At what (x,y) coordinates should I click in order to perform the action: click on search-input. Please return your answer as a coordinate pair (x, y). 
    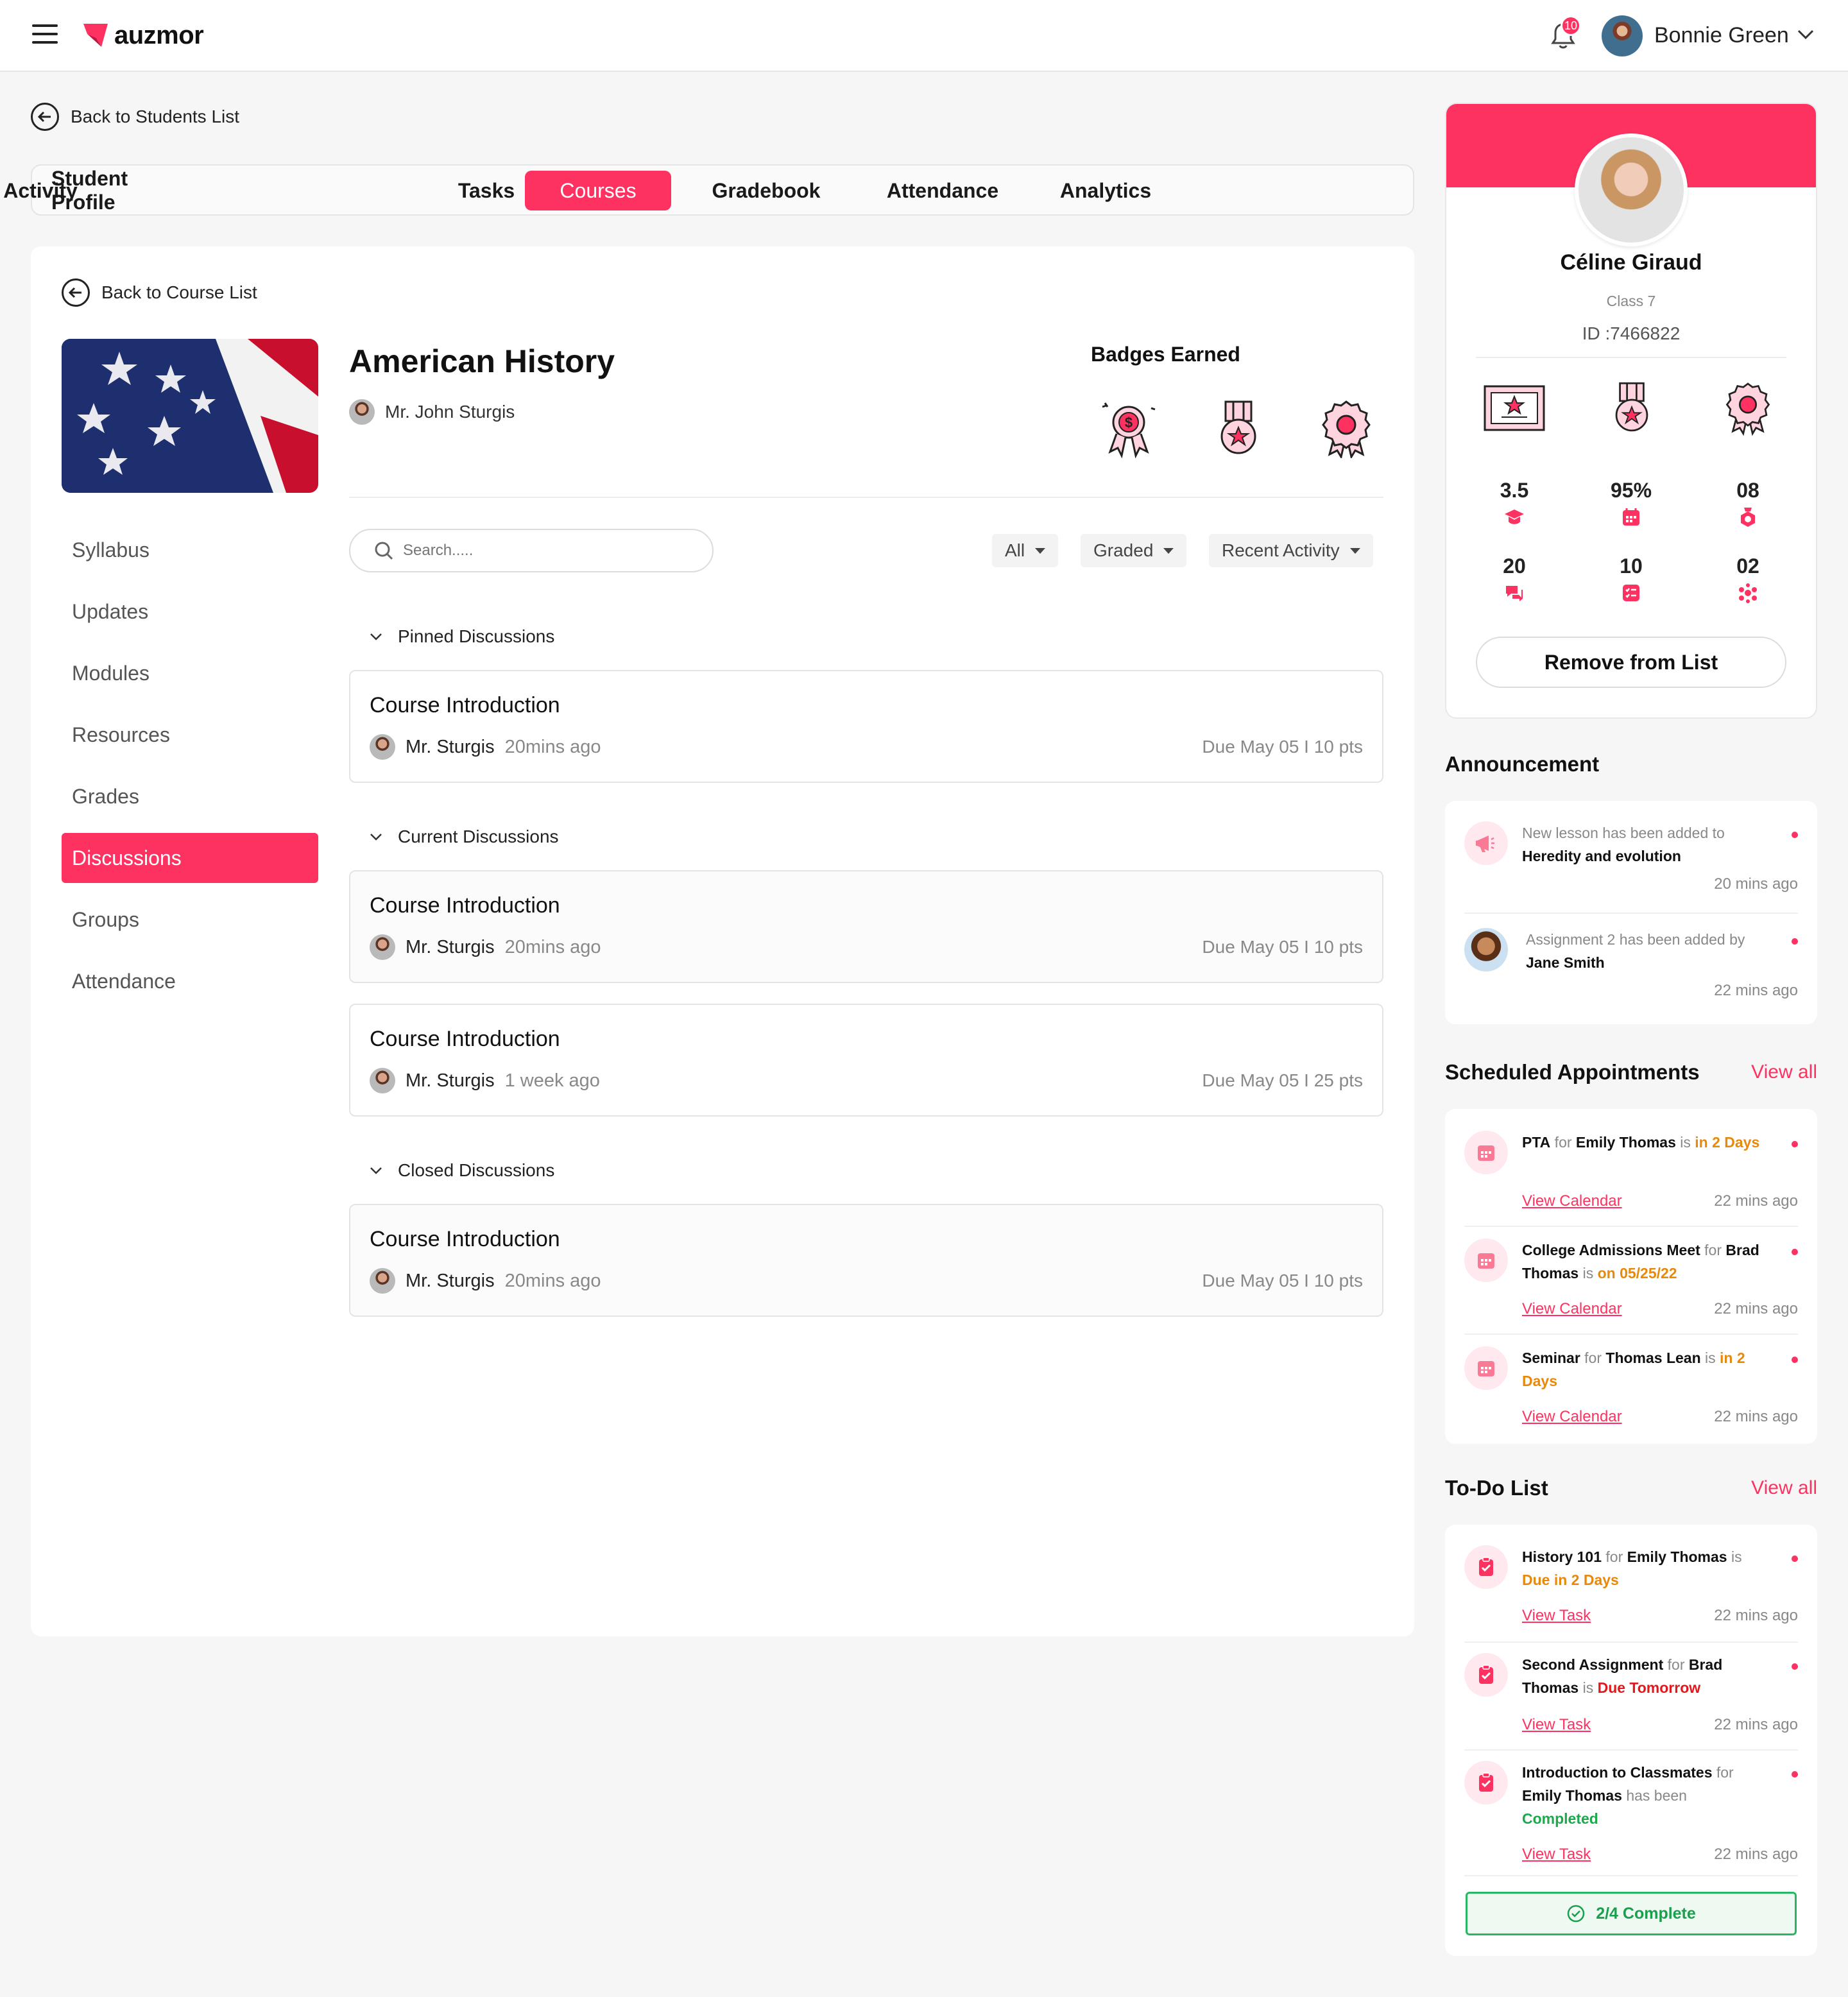
    Looking at the image, I should click on (544, 551).